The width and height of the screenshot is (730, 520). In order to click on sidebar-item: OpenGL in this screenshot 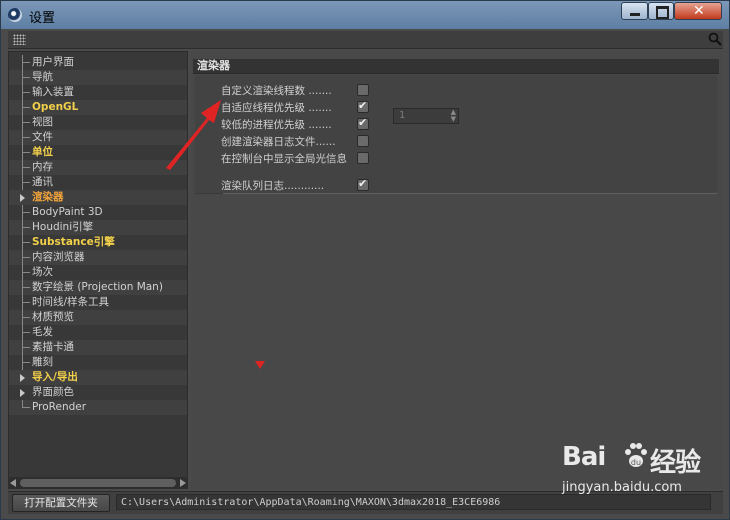, I will do `click(98, 107)`.